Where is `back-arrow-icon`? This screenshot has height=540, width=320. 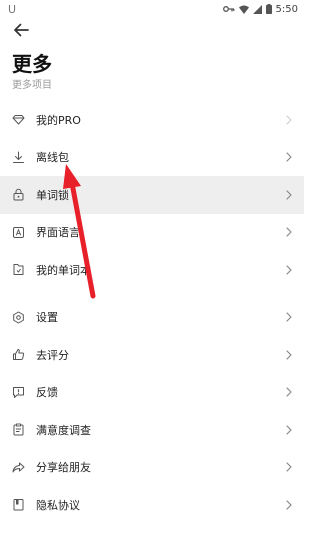 back-arrow-icon is located at coordinates (21, 31).